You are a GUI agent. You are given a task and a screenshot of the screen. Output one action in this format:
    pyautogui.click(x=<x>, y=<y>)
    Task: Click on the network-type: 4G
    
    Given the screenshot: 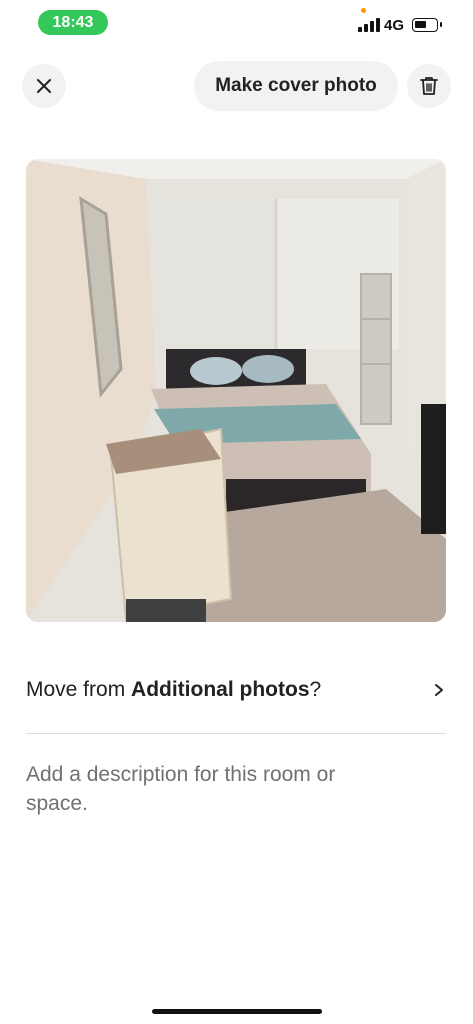 What is the action you would take?
    pyautogui.click(x=394, y=25)
    